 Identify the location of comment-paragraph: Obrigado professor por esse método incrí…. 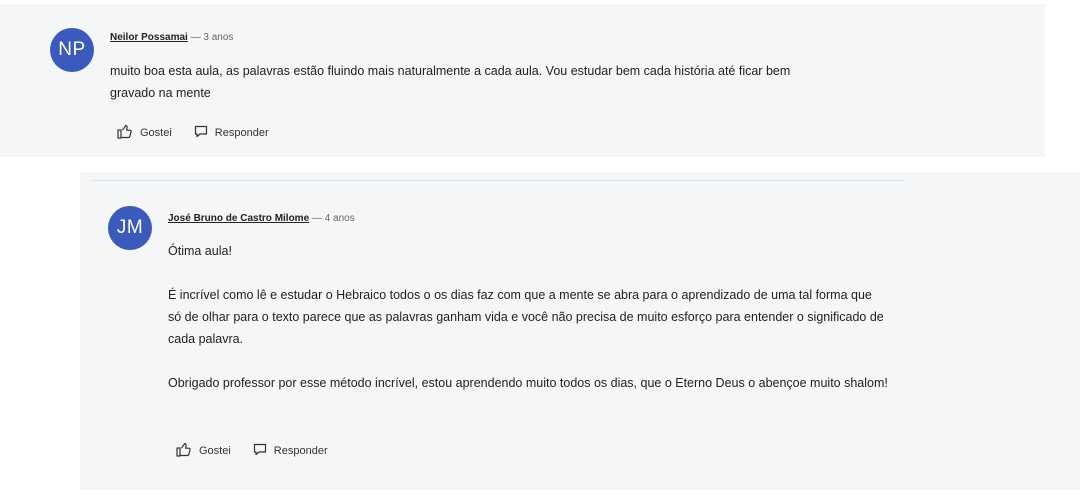
(528, 383).